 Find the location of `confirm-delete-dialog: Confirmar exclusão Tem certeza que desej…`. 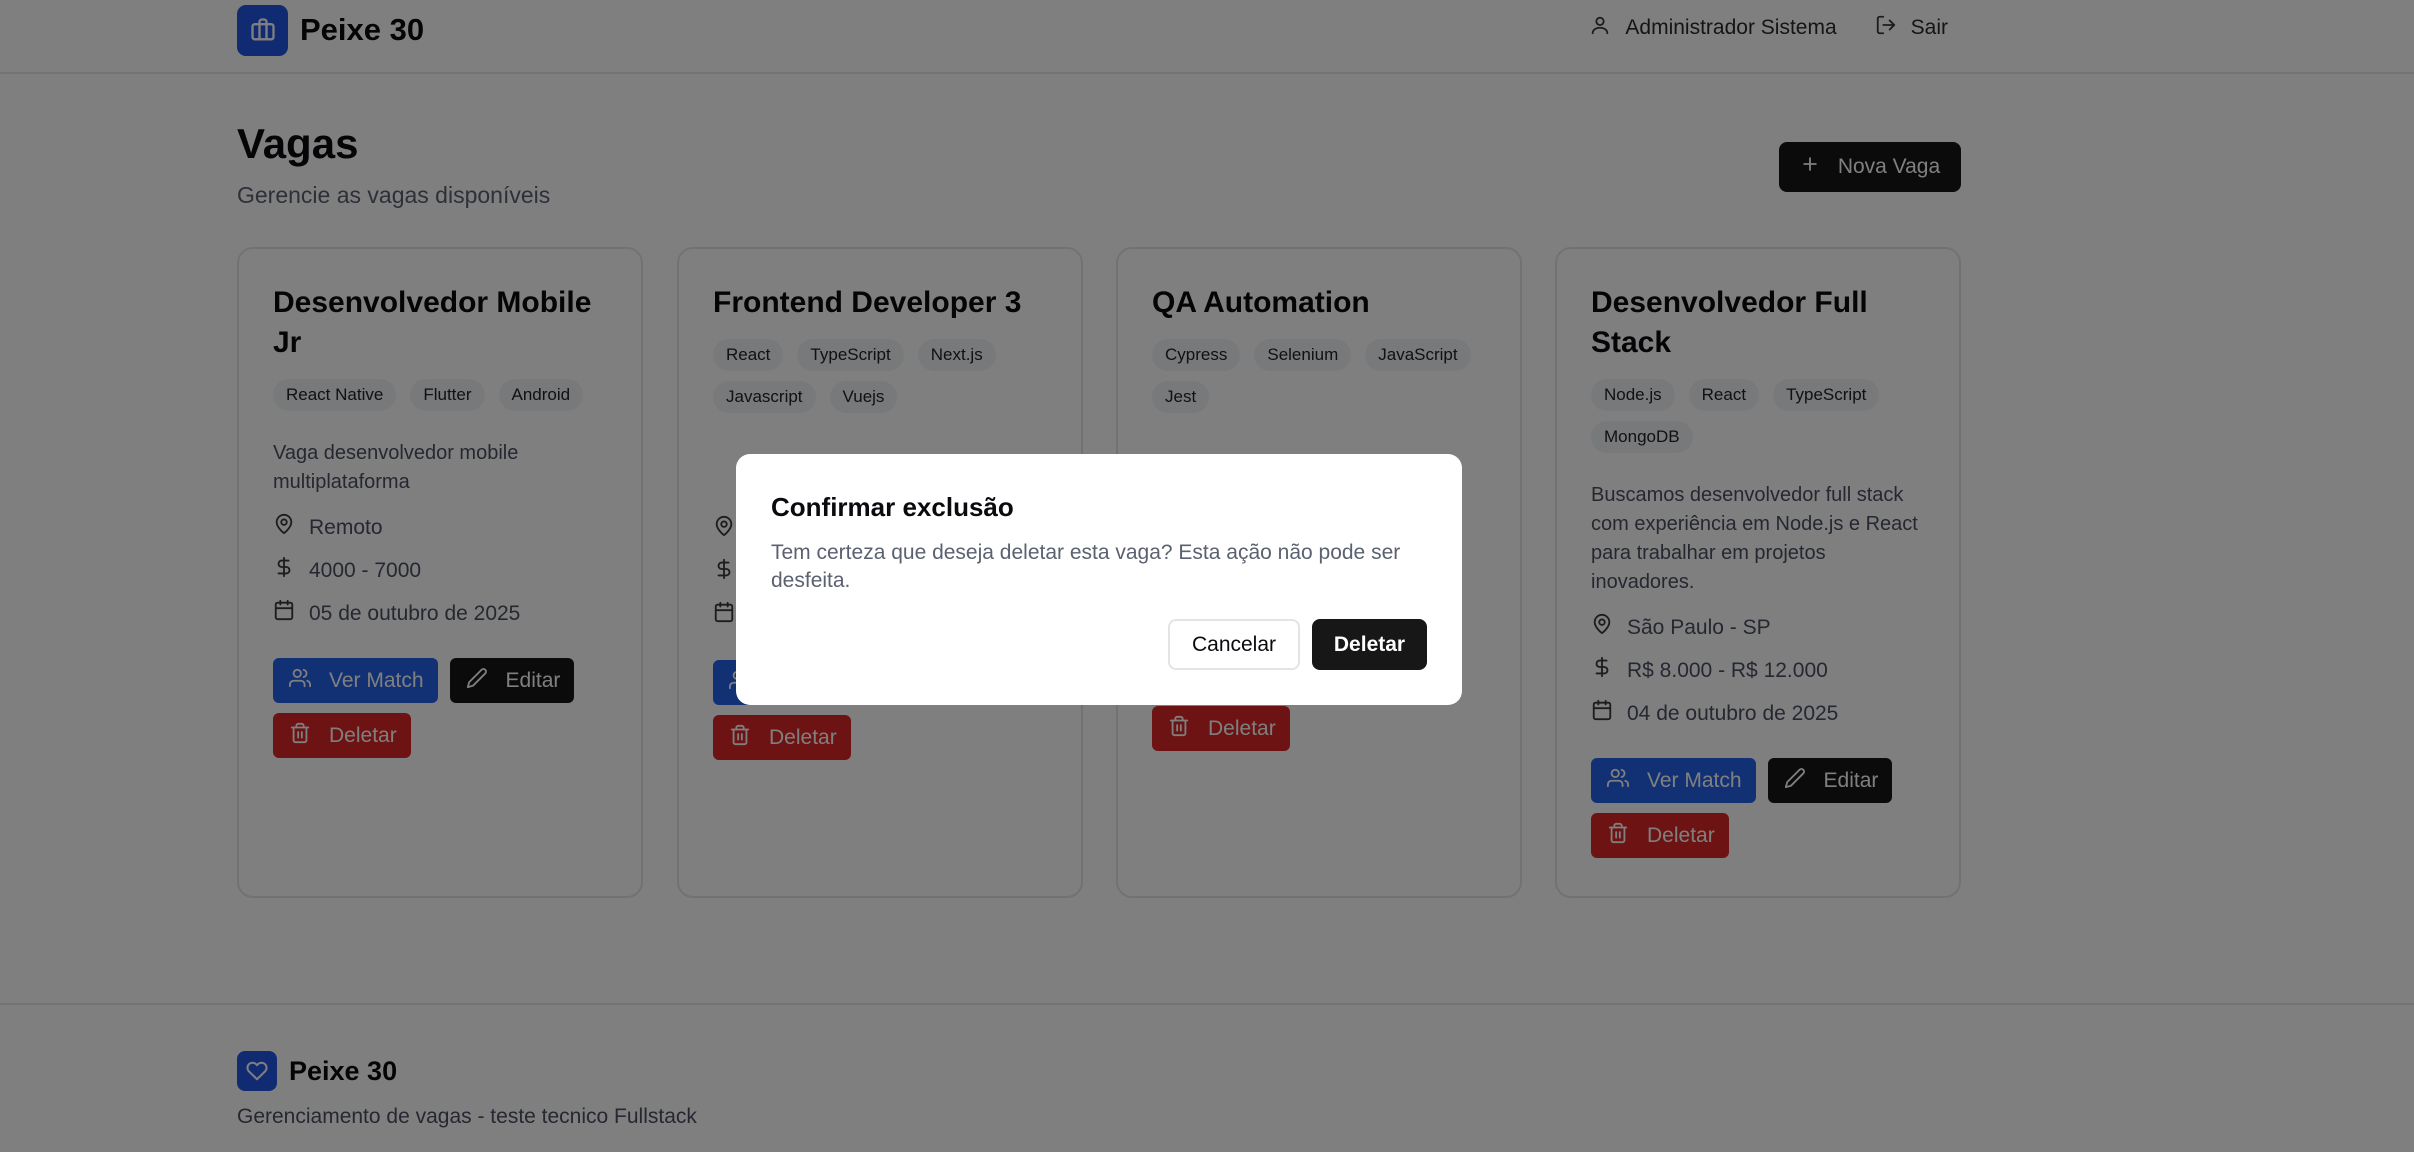

confirm-delete-dialog: Confirmar exclusão Tem certeza que desej… is located at coordinates (1099, 579).